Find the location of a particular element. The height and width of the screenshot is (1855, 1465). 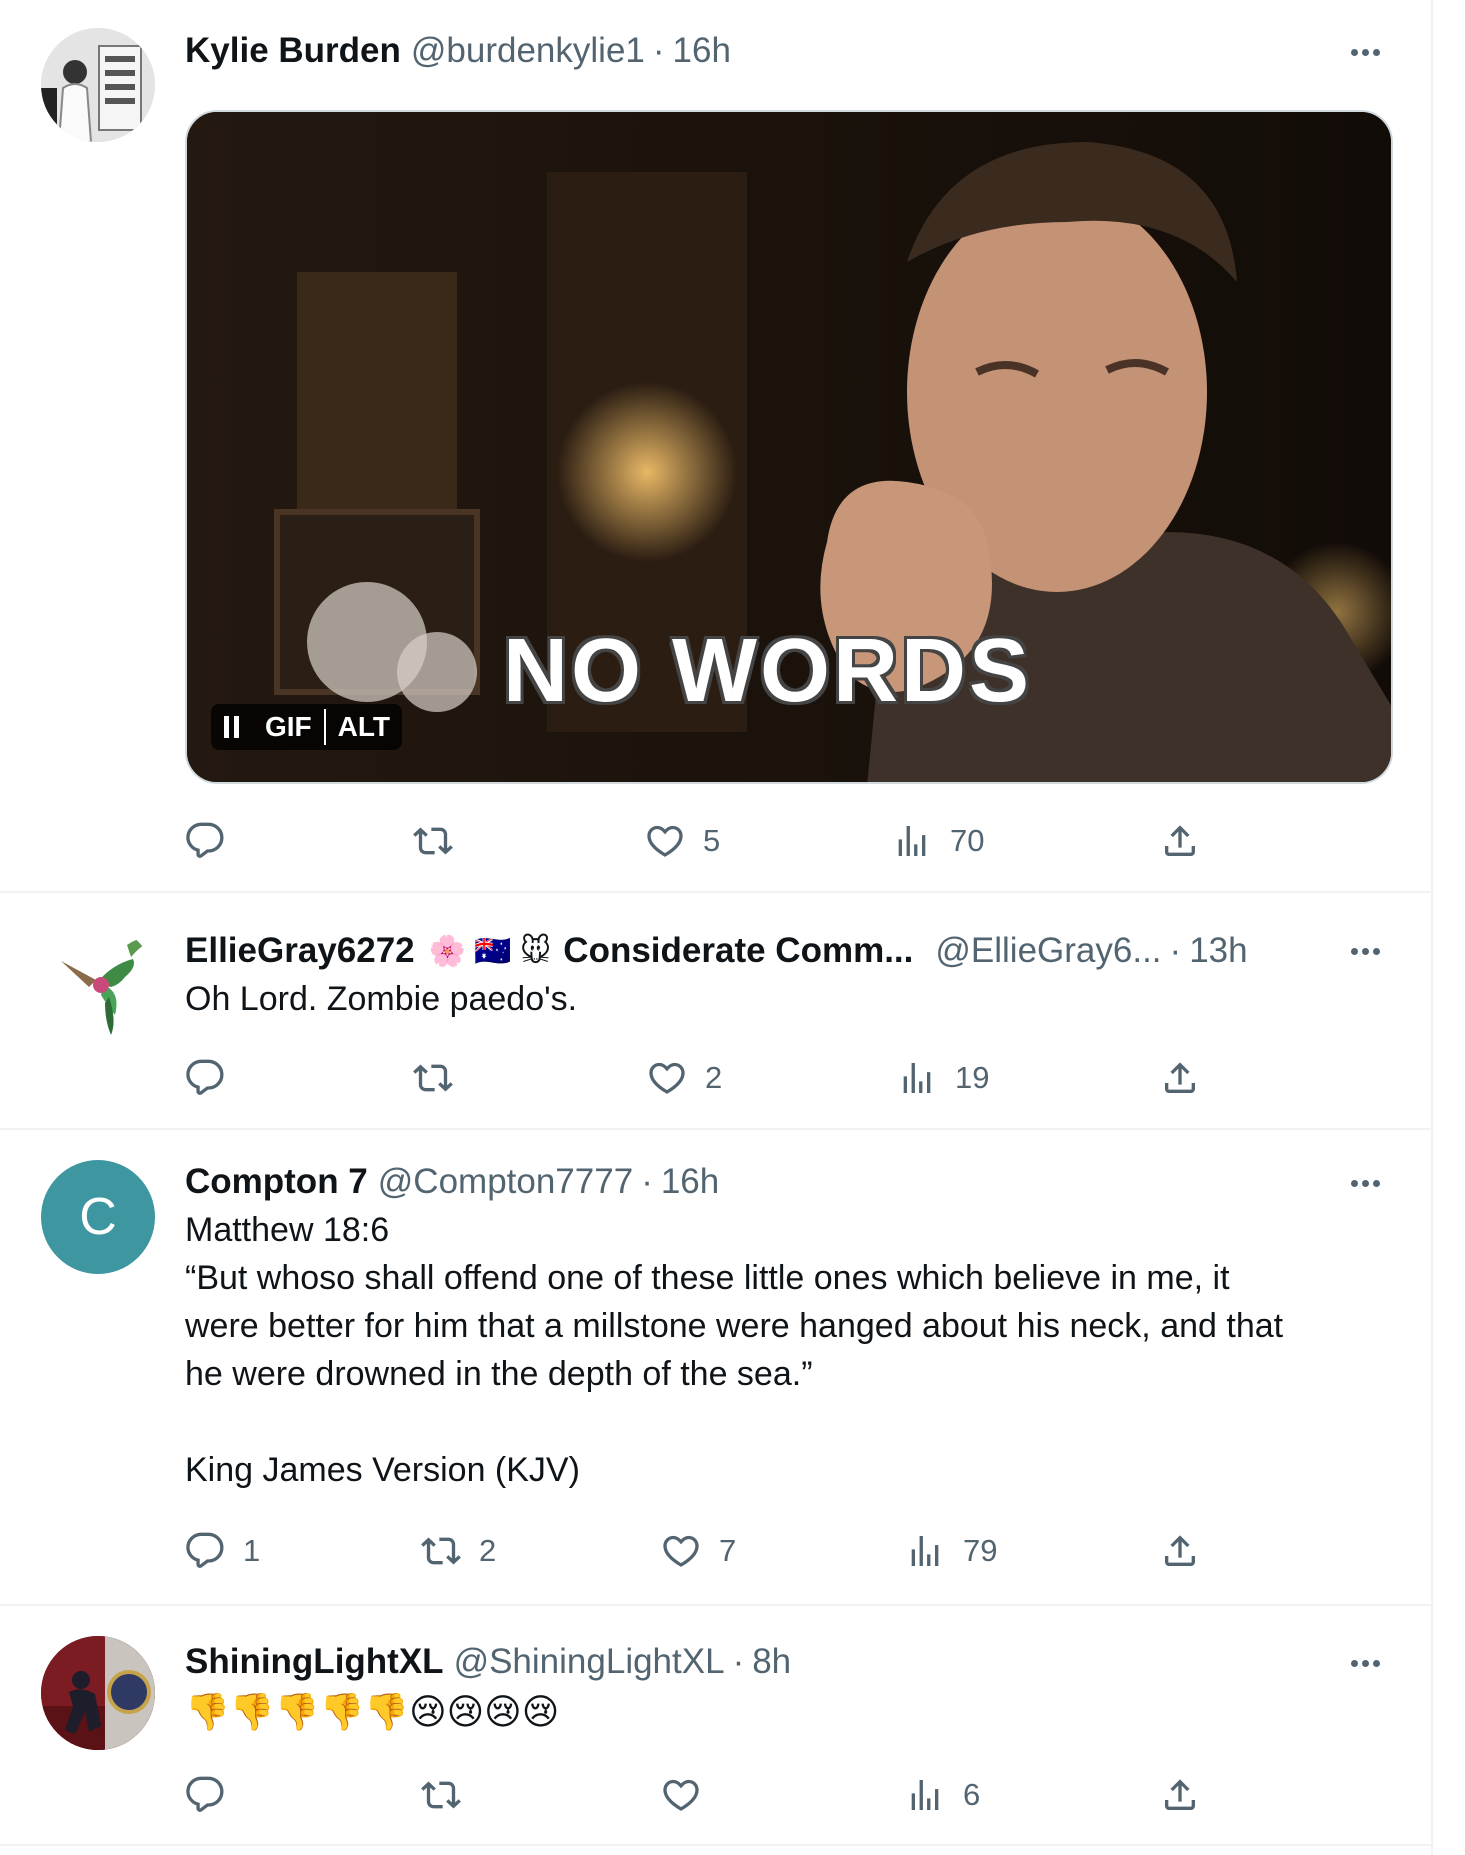

like-button: 7 is located at coordinates (698, 1551).